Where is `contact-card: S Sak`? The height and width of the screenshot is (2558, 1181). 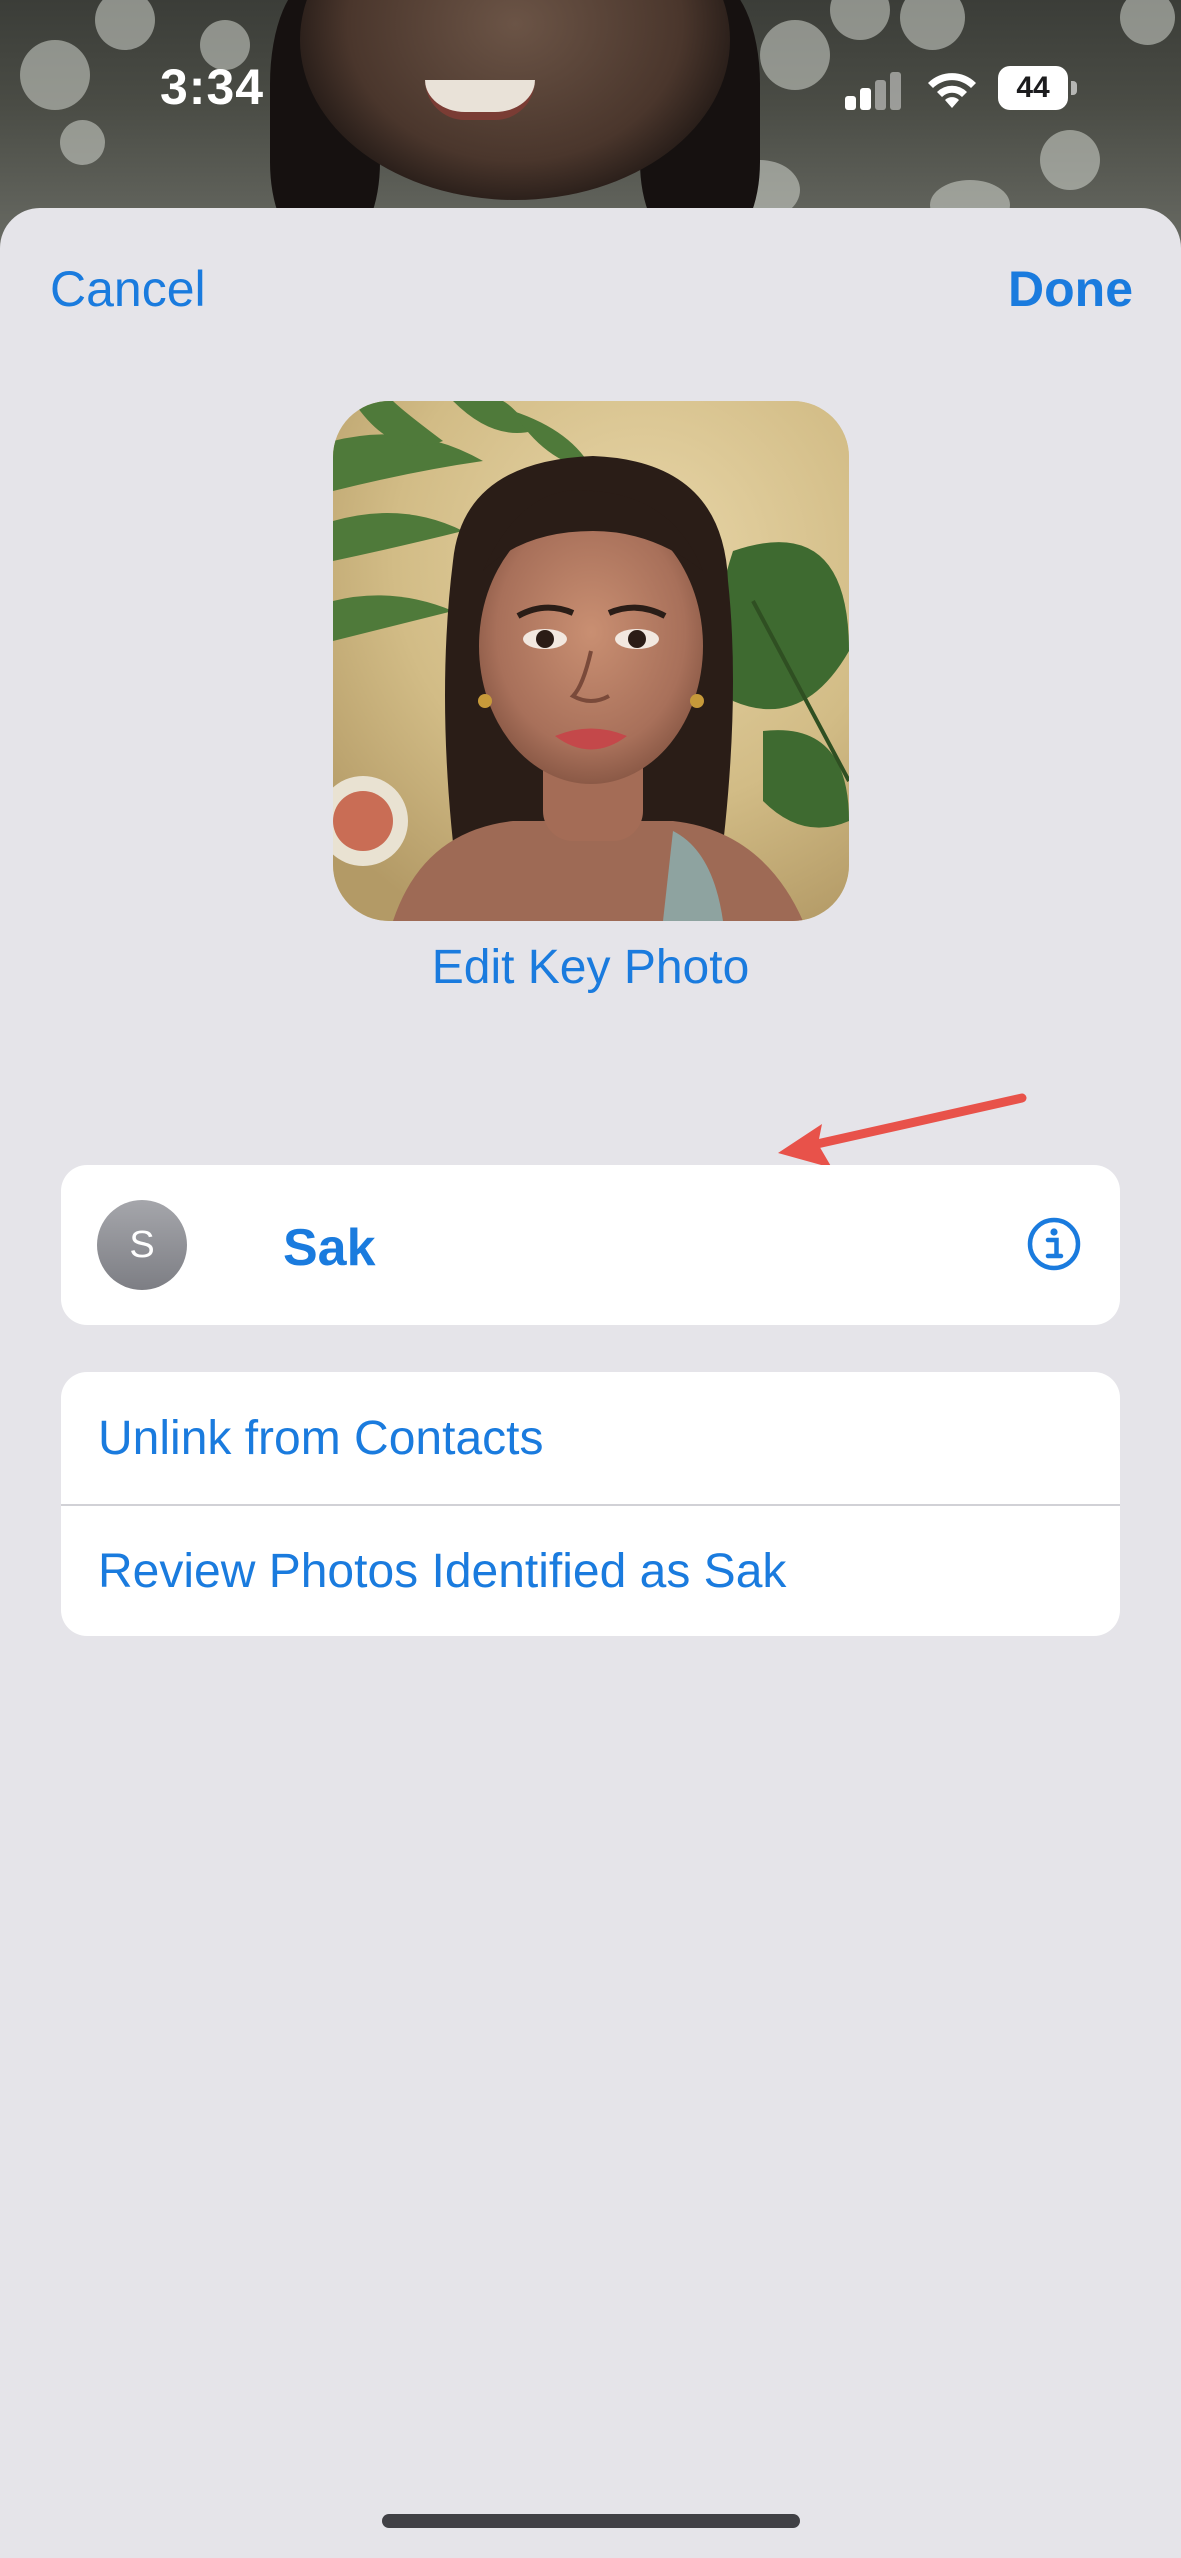 contact-card: S Sak is located at coordinates (590, 1245).